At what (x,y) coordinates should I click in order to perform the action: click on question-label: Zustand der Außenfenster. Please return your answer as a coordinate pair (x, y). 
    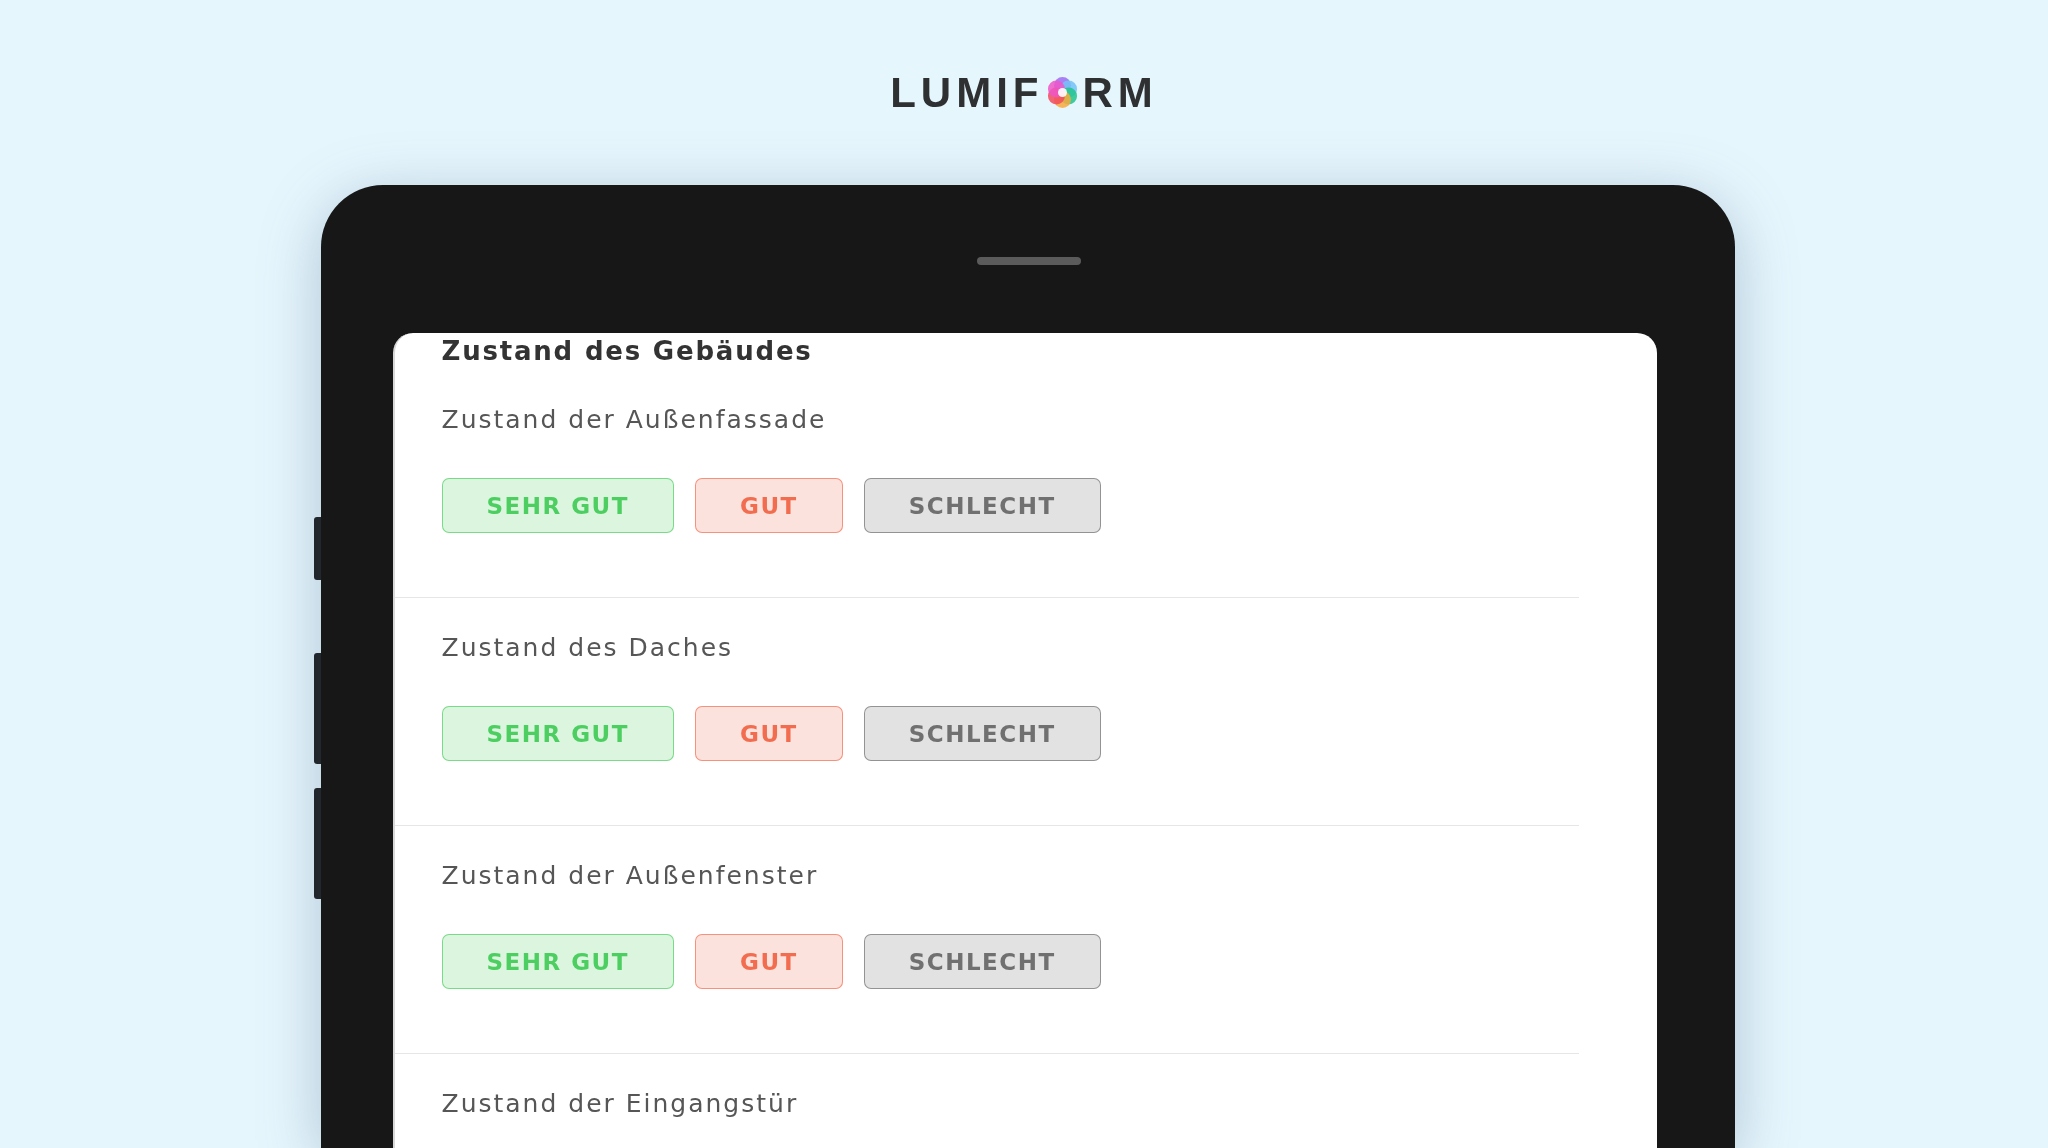
    Looking at the image, I should click on (630, 876).